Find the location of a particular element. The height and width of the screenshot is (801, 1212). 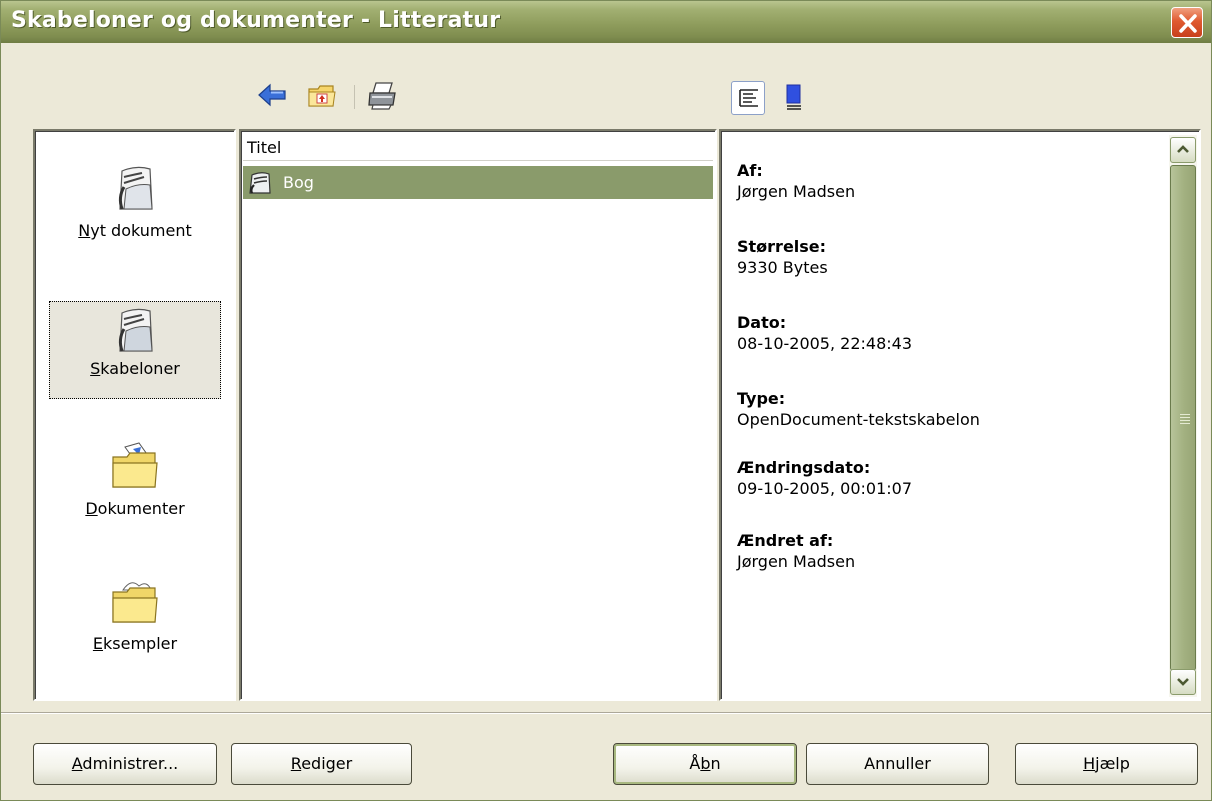

toolbar-separator is located at coordinates (354, 97).